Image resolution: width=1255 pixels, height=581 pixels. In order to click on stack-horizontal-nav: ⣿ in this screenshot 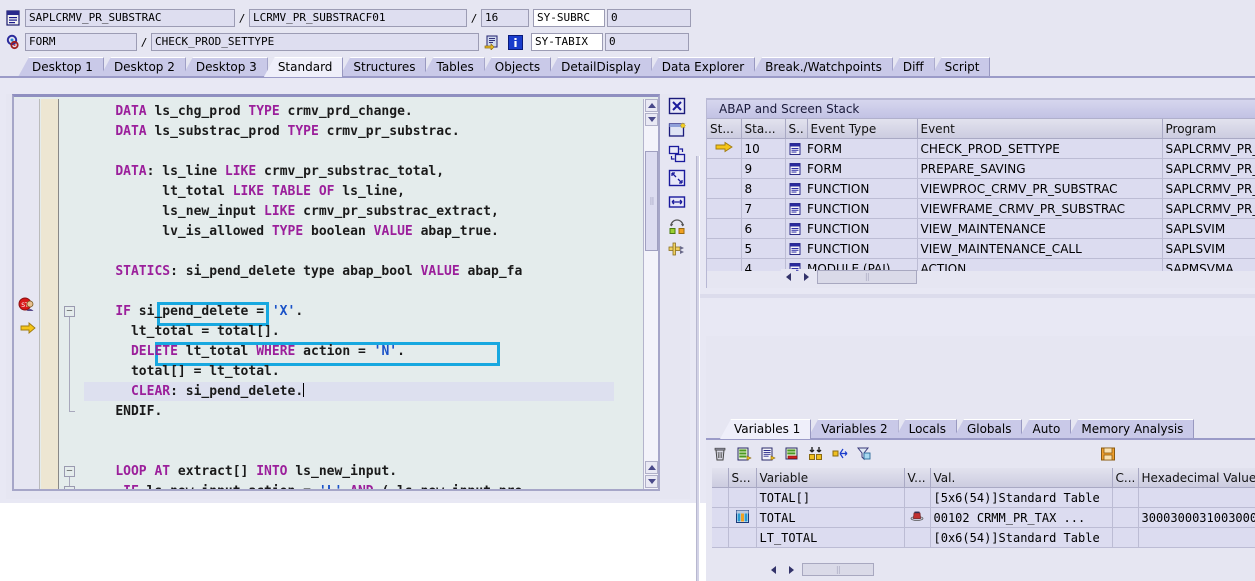, I will do `click(849, 276)`.